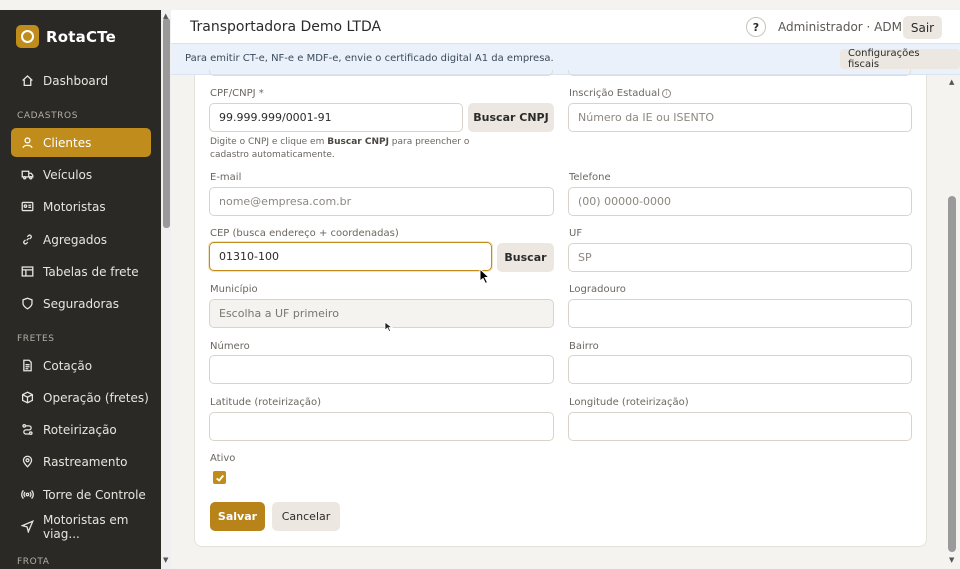 The width and height of the screenshot is (960, 569). I want to click on telefone-input: (00) 00000-0000, so click(740, 201).